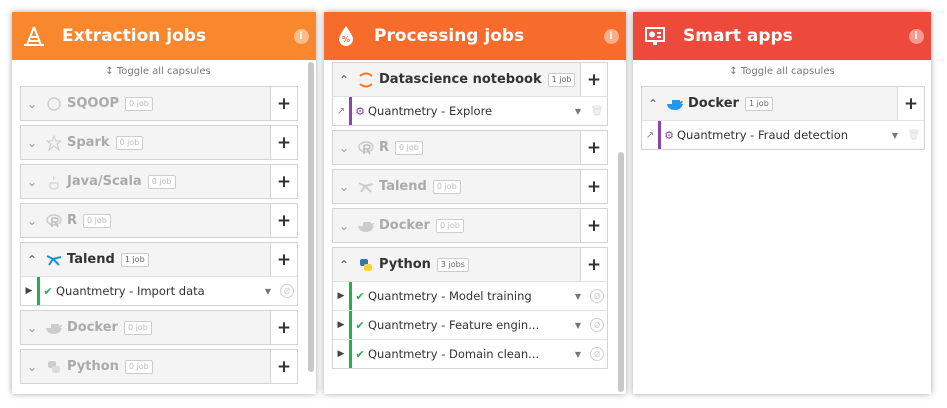  I want to click on job-row: ↗ ⚙ Quantmetry - Fraud detection ▼ 🗑, so click(783, 134).